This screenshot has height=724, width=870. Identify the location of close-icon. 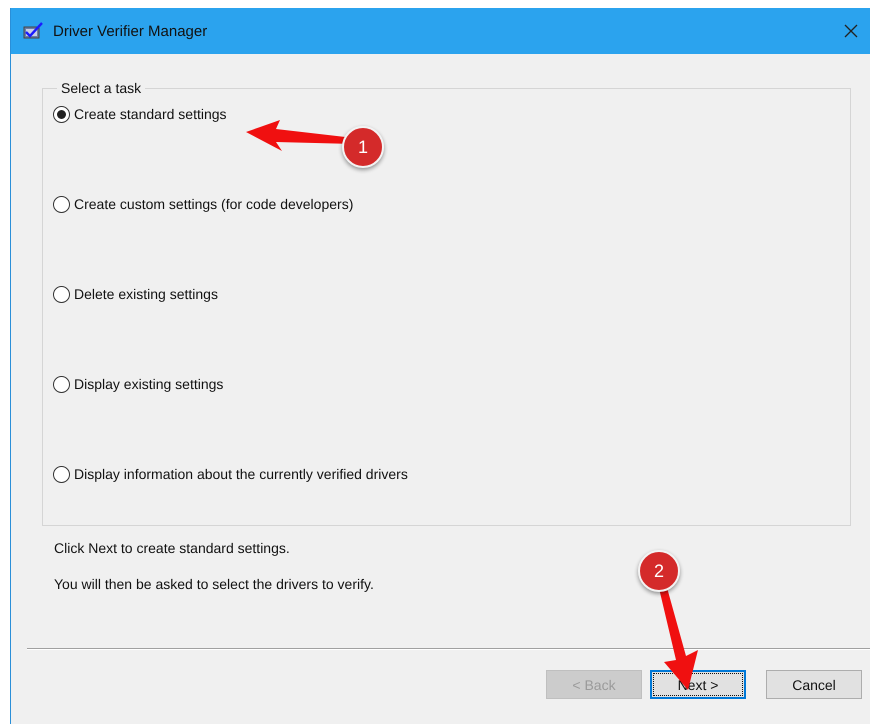
(851, 31).